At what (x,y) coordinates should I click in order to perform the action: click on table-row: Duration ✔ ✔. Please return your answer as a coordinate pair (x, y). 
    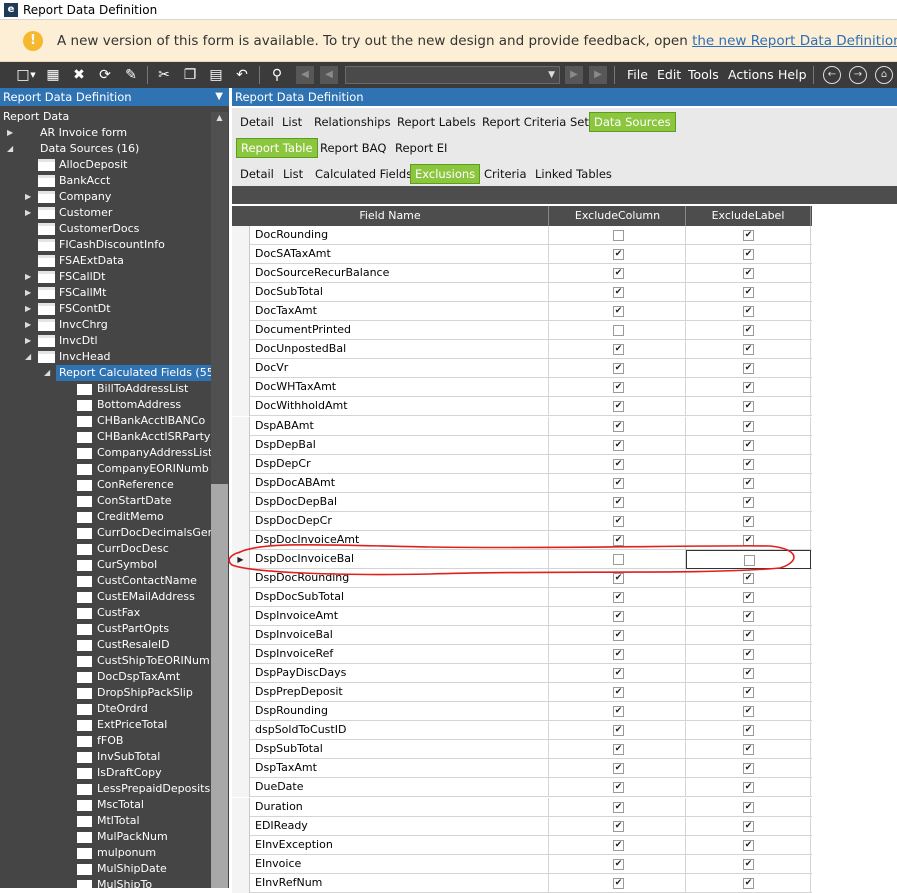
    Looking at the image, I should click on (522, 807).